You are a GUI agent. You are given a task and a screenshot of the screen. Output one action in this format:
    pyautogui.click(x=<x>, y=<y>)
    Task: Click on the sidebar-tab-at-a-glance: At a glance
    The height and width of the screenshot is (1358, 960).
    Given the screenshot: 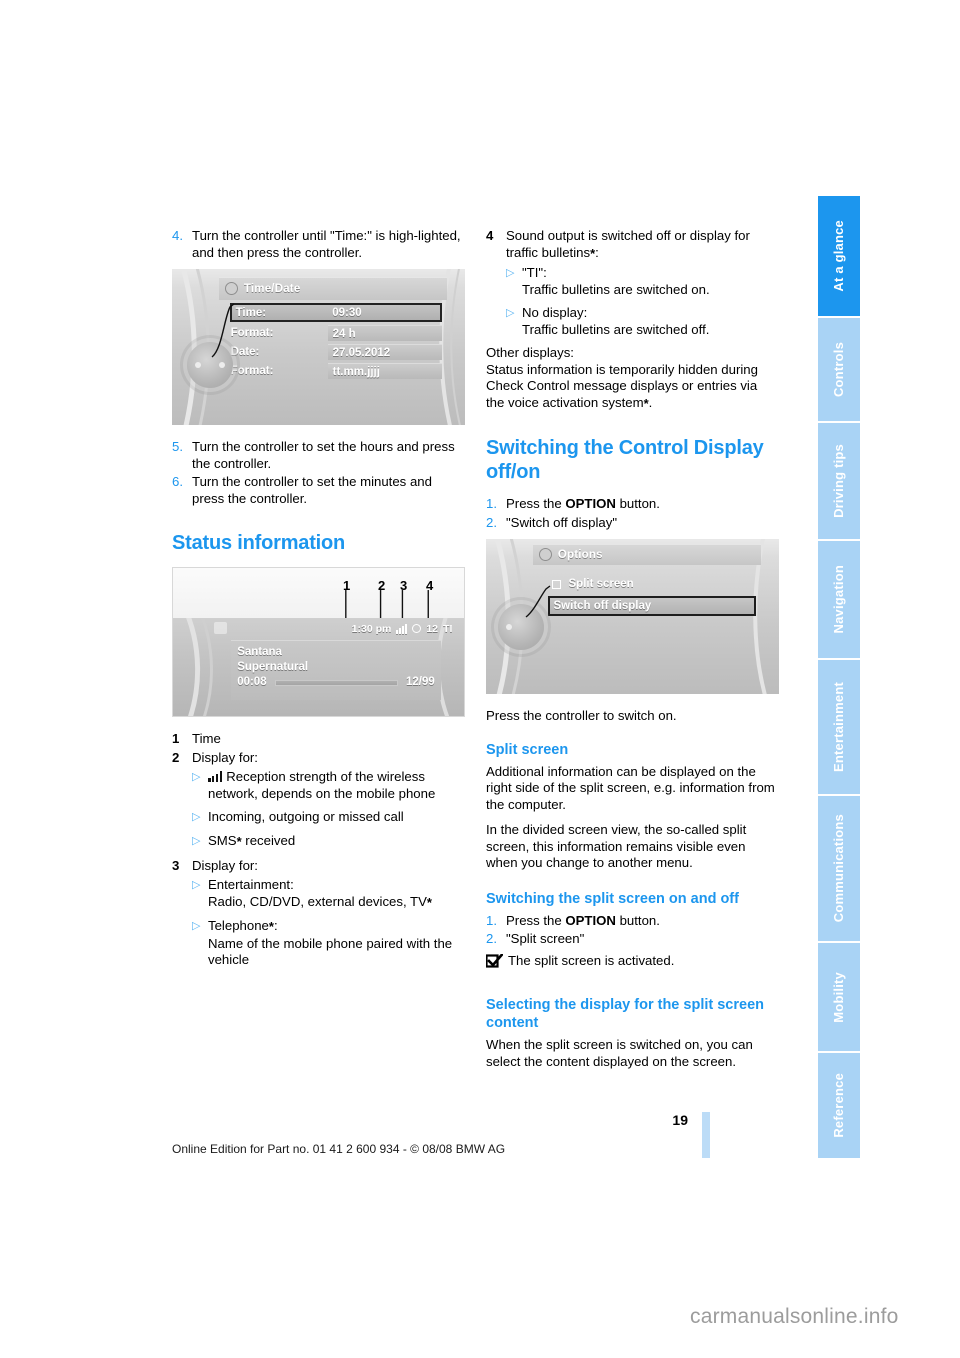 What is the action you would take?
    pyautogui.click(x=839, y=256)
    